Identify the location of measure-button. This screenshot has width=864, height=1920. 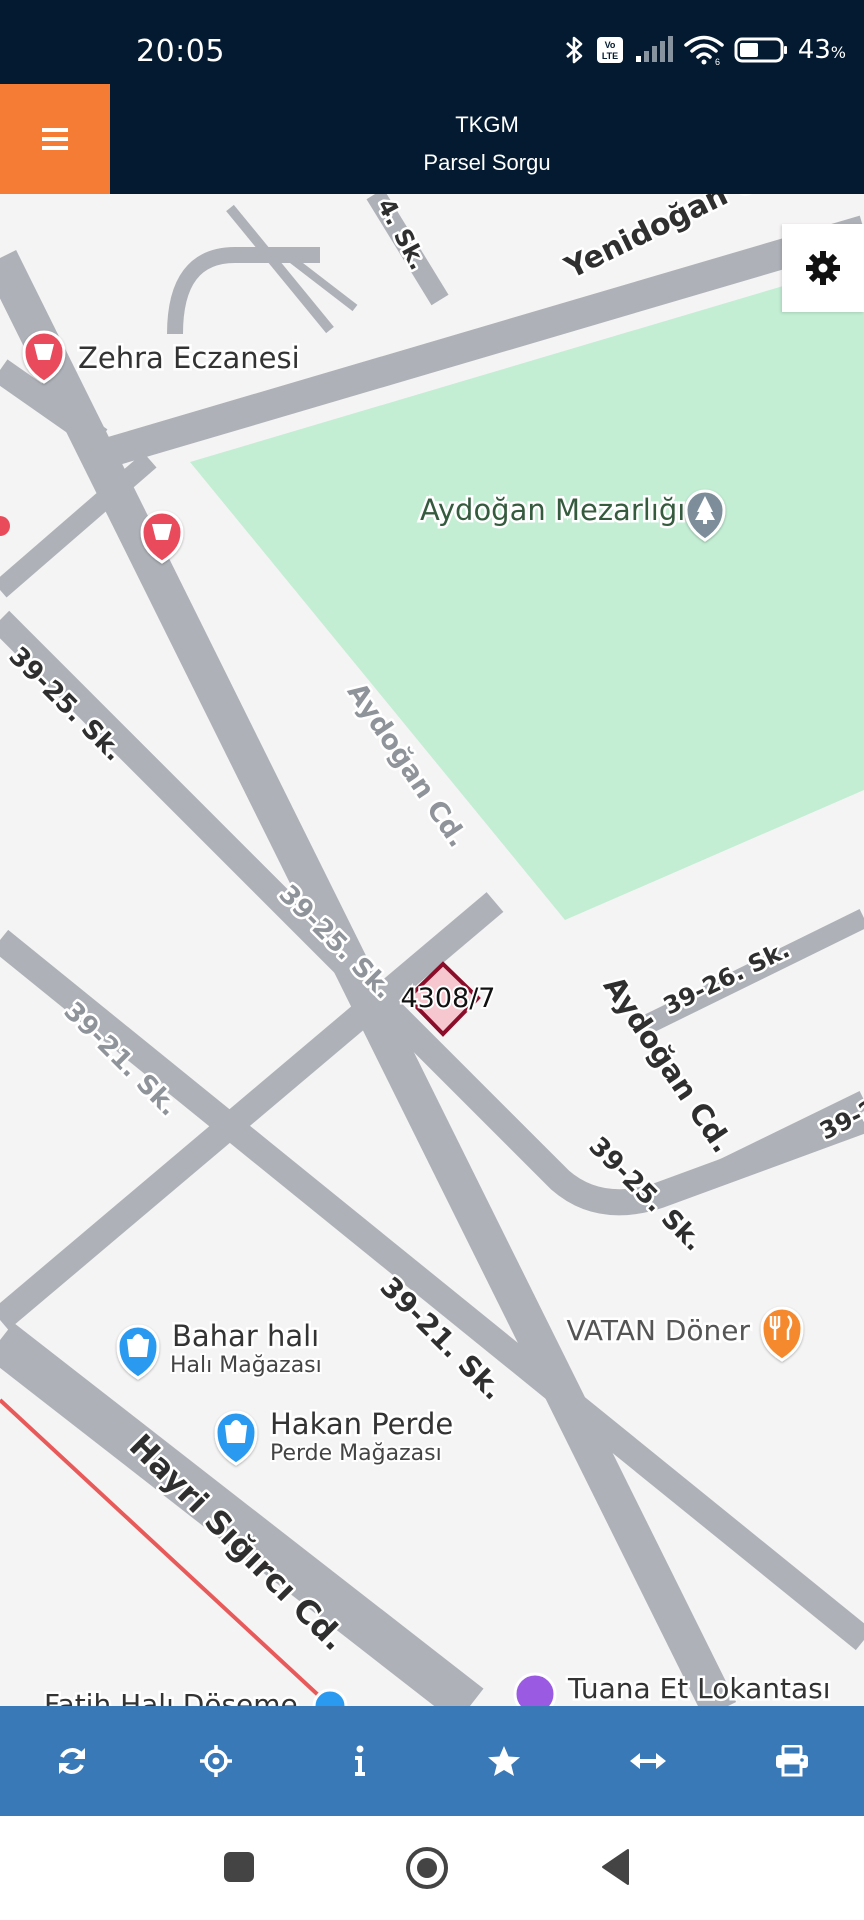
(648, 1761).